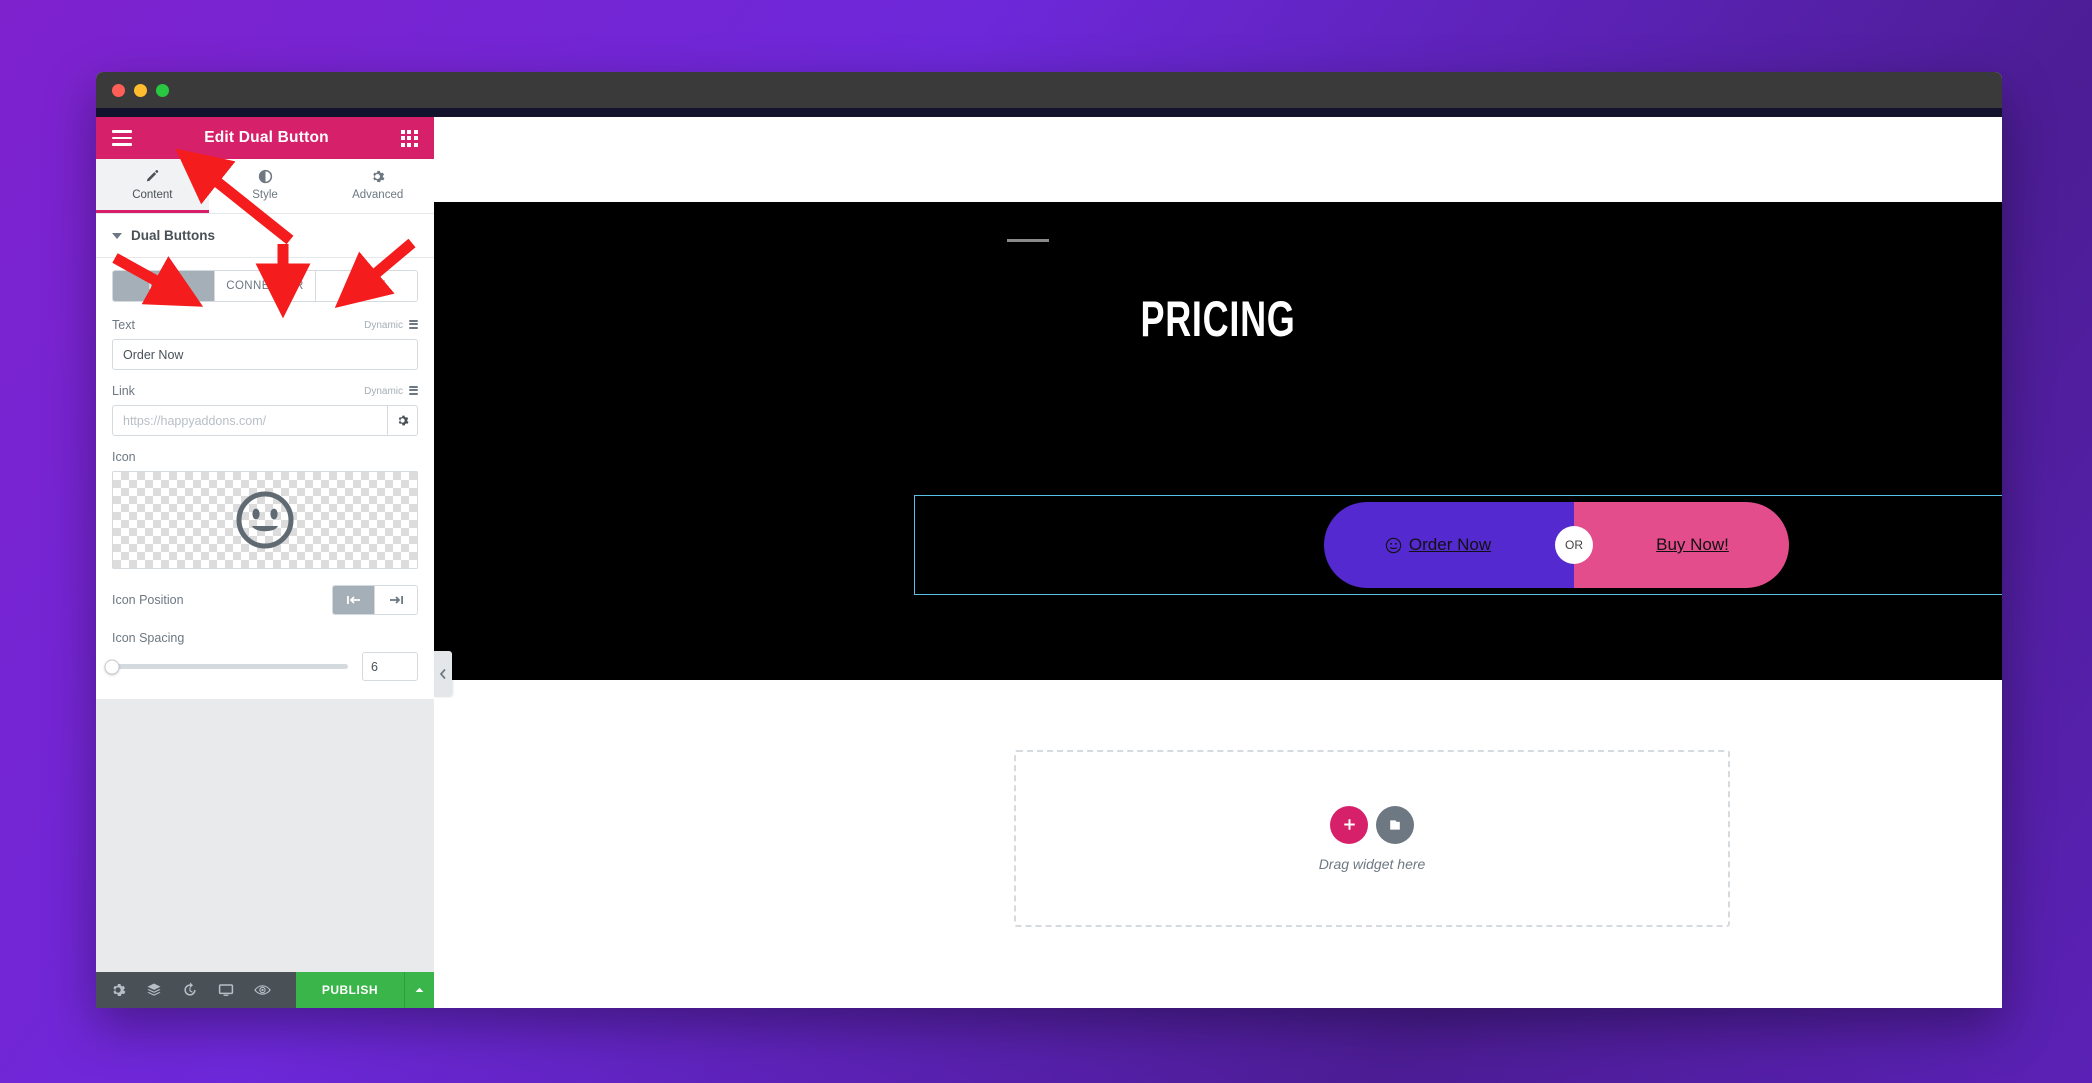 Image resolution: width=2092 pixels, height=1083 pixels. I want to click on history-icon, so click(190, 990).